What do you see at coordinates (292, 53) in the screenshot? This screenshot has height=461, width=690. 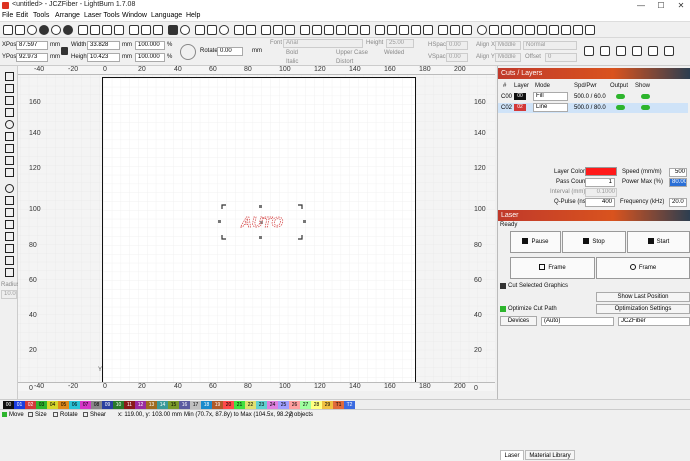 I see `bold-label: Bold` at bounding box center [292, 53].